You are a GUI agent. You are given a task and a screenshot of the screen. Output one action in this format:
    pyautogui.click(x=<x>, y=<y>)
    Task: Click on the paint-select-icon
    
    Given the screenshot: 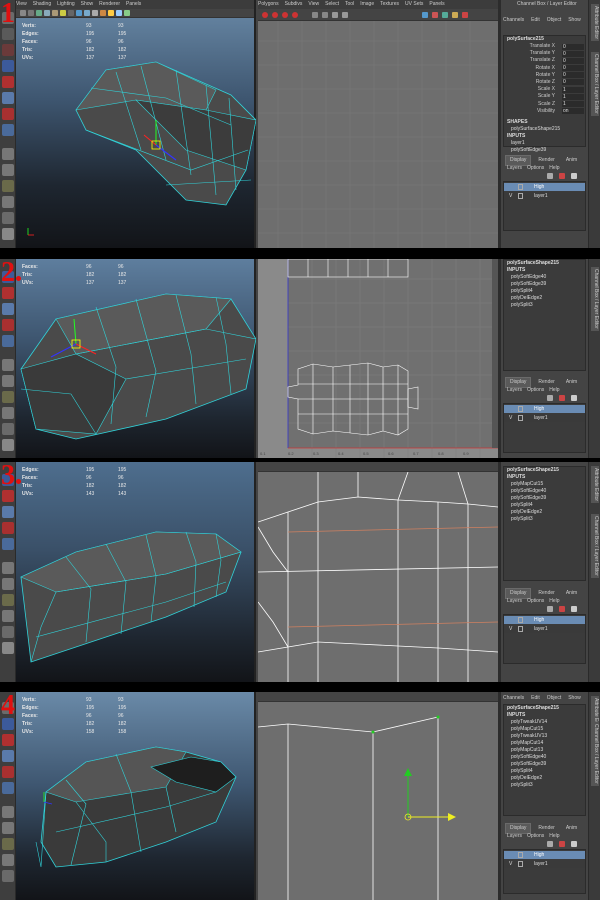 What is the action you would take?
    pyautogui.click(x=8, y=50)
    